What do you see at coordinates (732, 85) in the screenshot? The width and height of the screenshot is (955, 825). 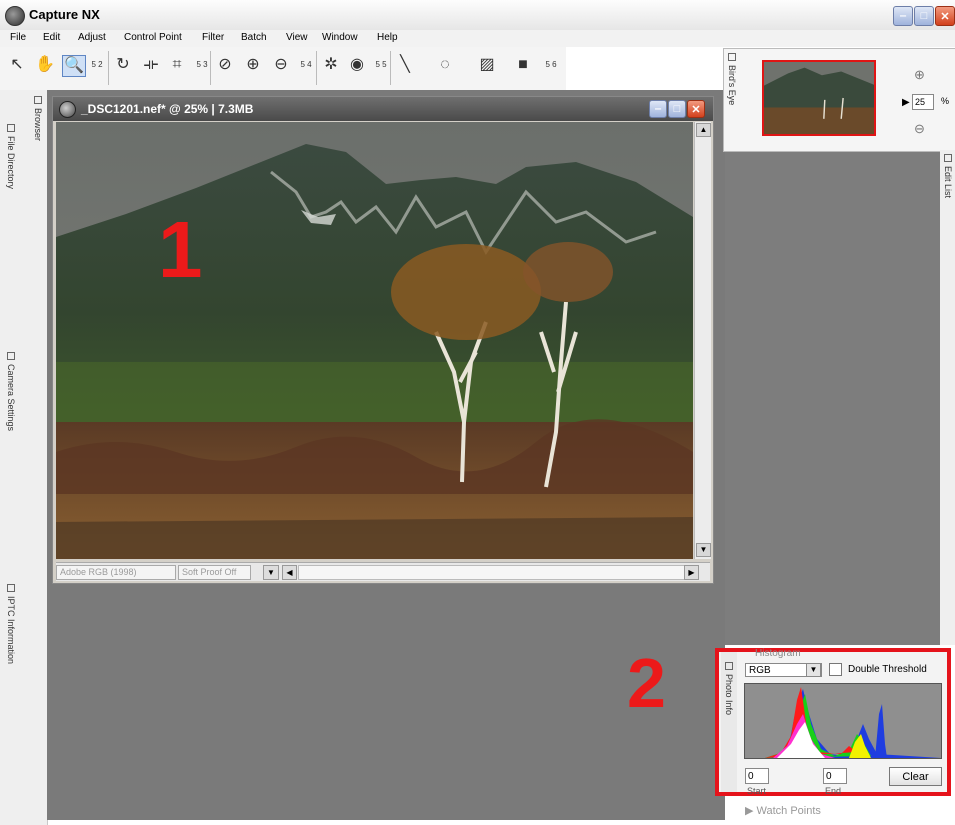 I see `tab-birds-eye-label: Bird's Eye` at bounding box center [732, 85].